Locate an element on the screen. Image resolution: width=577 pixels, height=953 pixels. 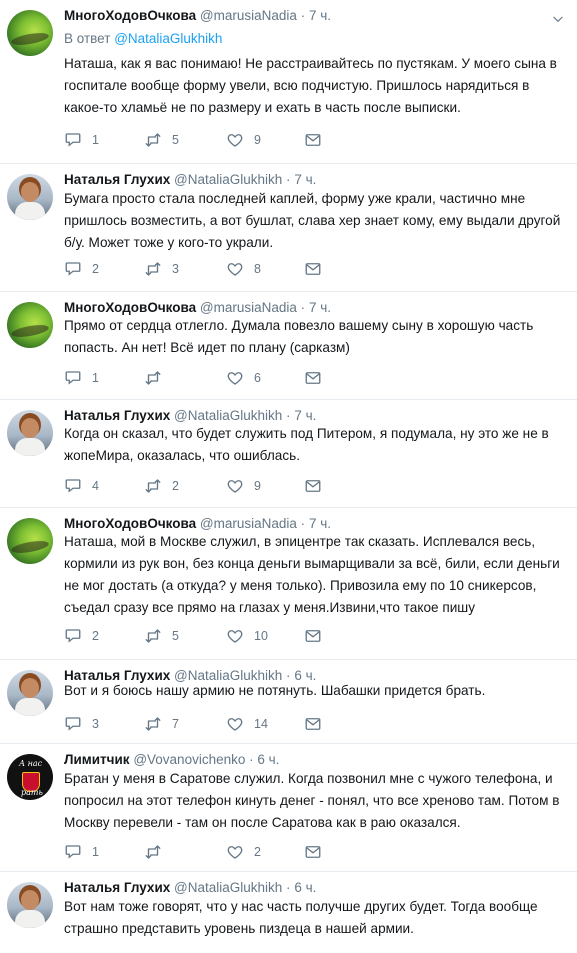
tweet-header: Наталья Глухих @NataliaGlukhikh · 7 ч. is located at coordinates (190, 179).